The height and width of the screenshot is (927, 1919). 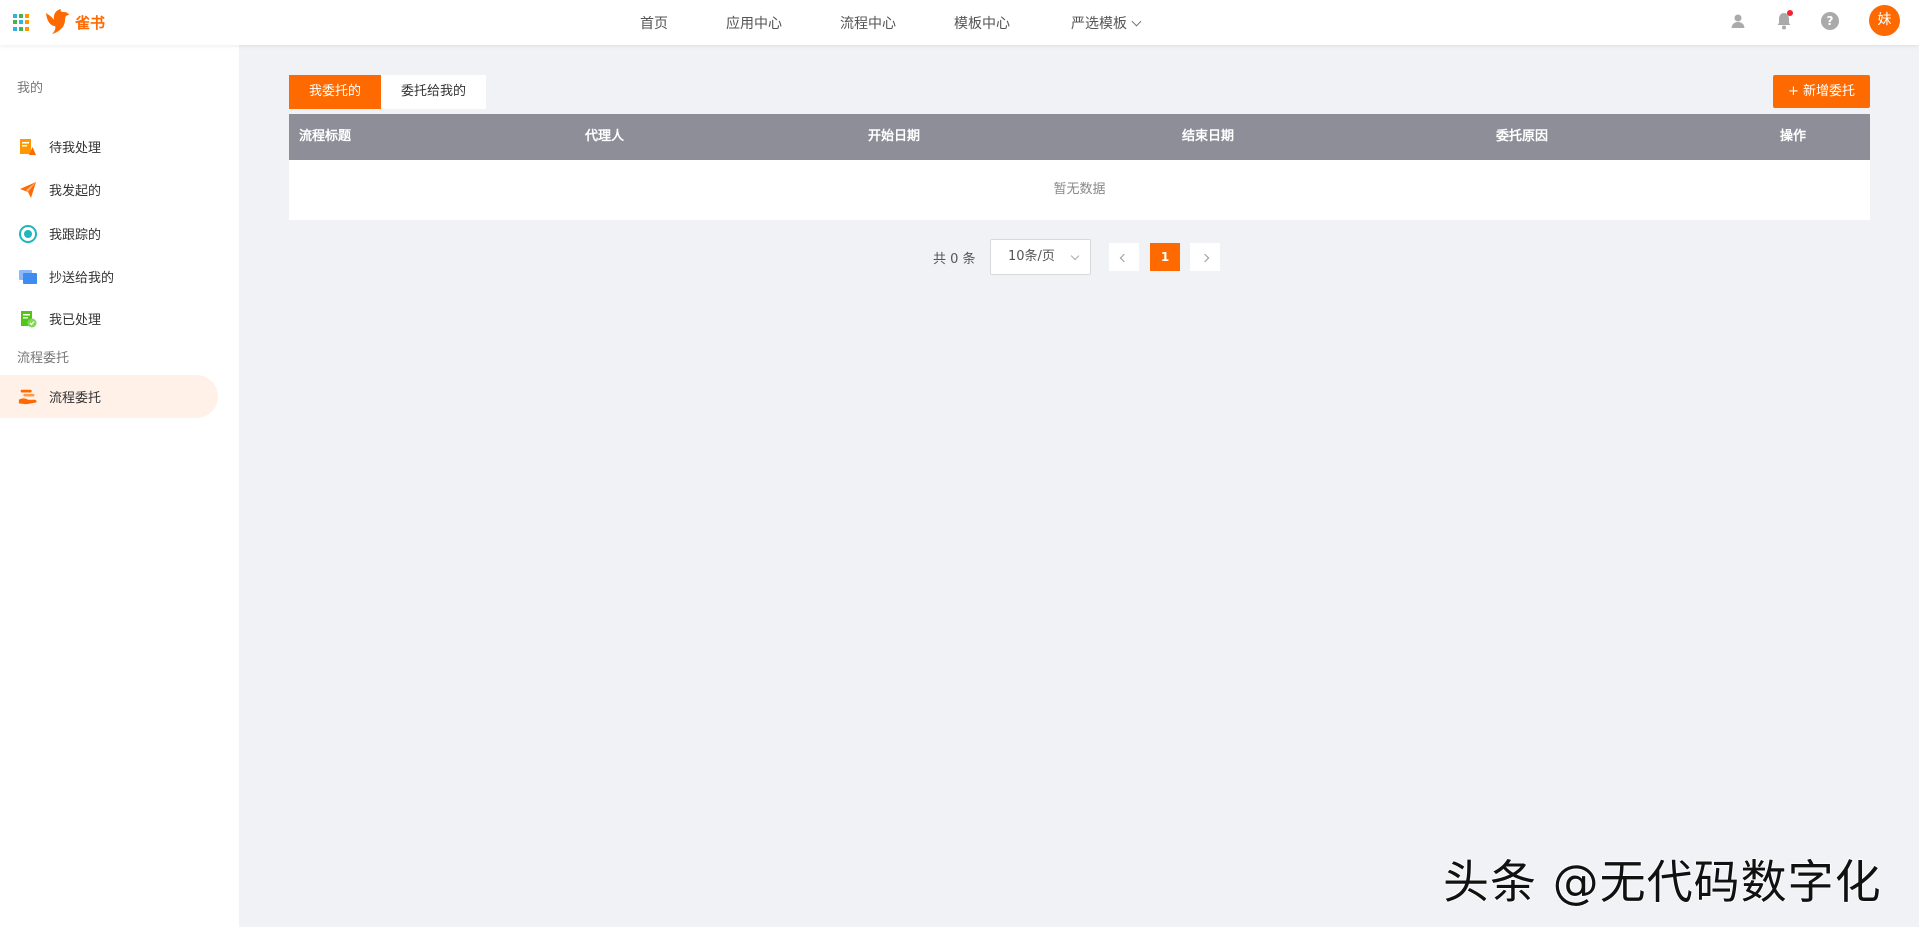 I want to click on nav-home: 首页, so click(x=654, y=23).